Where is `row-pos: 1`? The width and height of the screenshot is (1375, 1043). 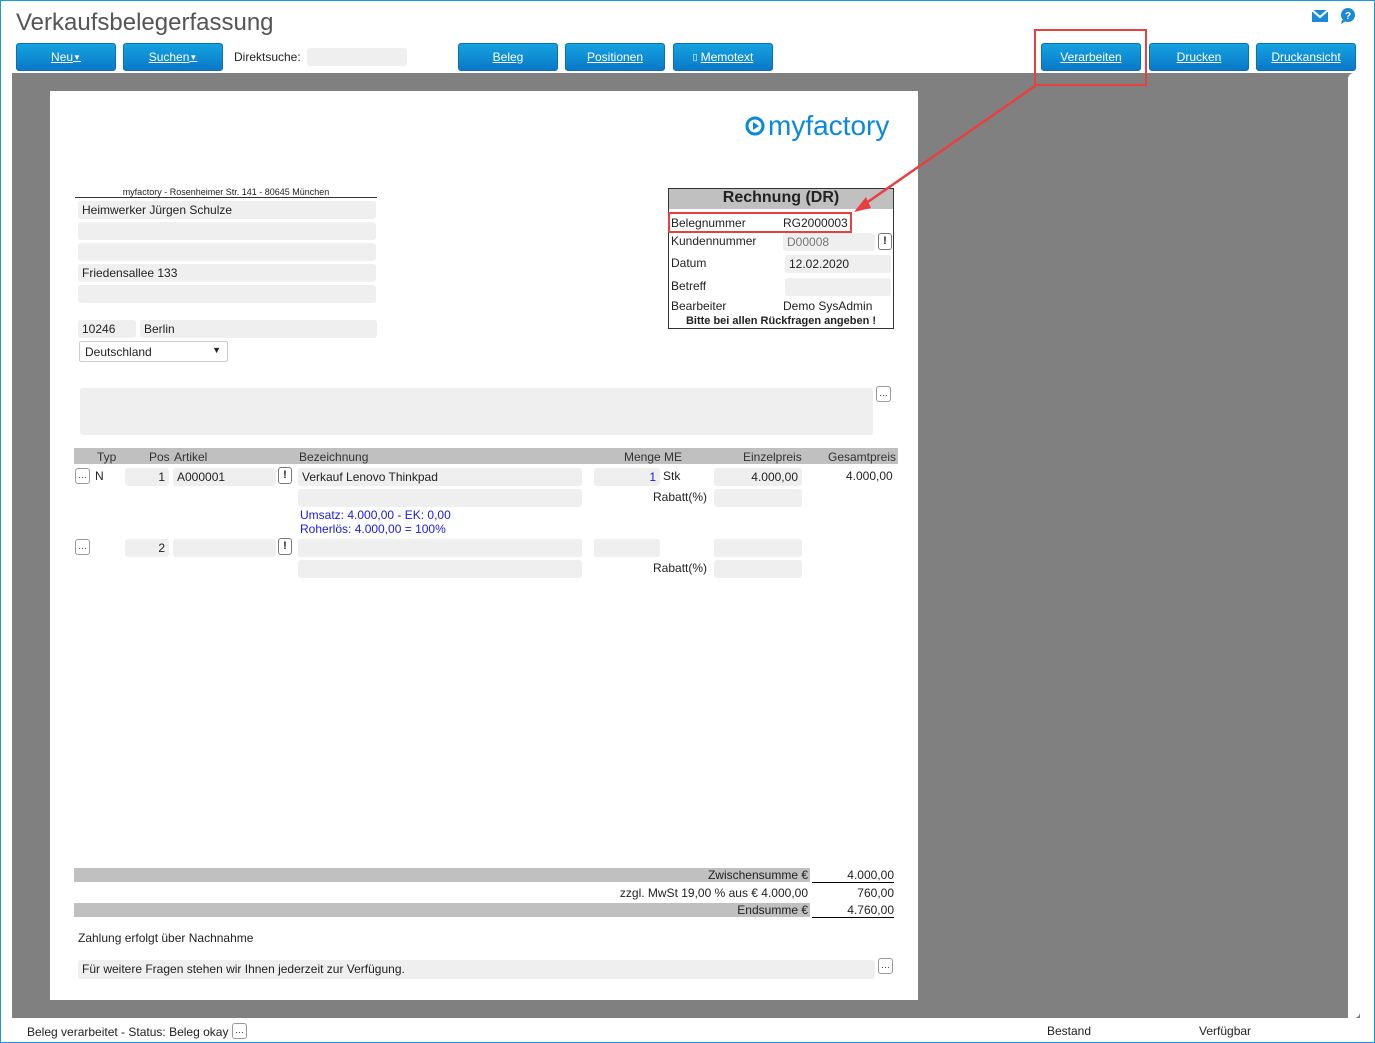 row-pos: 1 is located at coordinates (147, 477).